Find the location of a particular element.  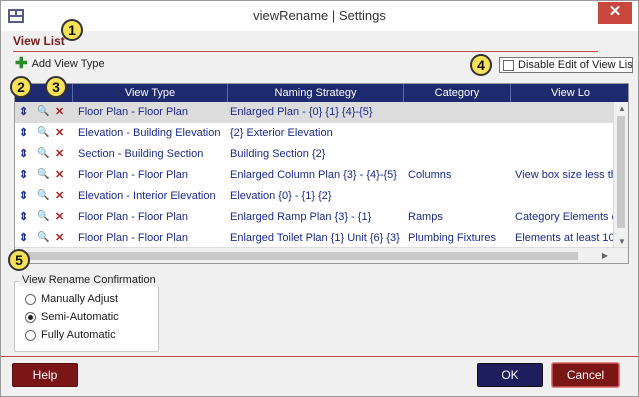

cell-naming-strategy: Enlarged Toilet Plan {1} Unit {6} {3} is located at coordinates (315, 238).